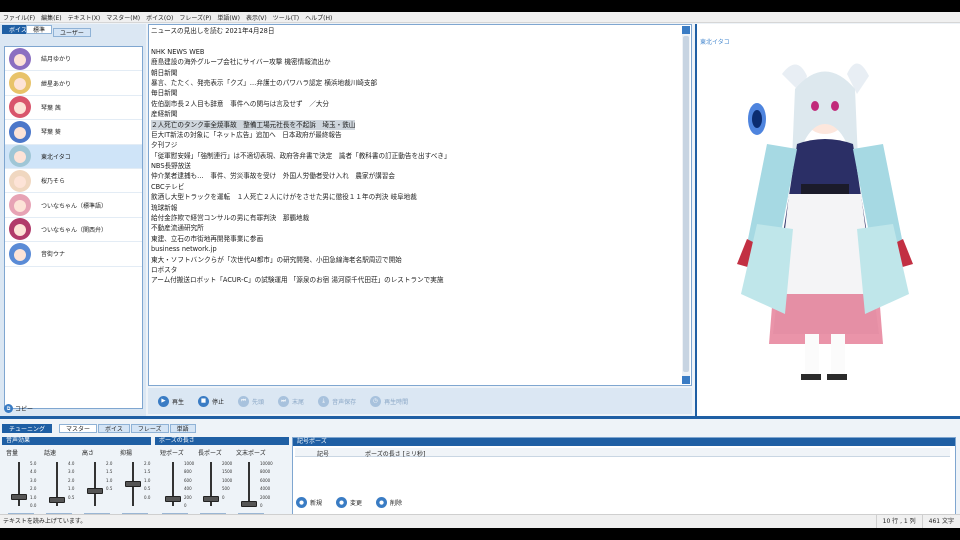 This screenshot has width=960, height=540. I want to click on menu-item-4: ボイス(O), so click(159, 17).